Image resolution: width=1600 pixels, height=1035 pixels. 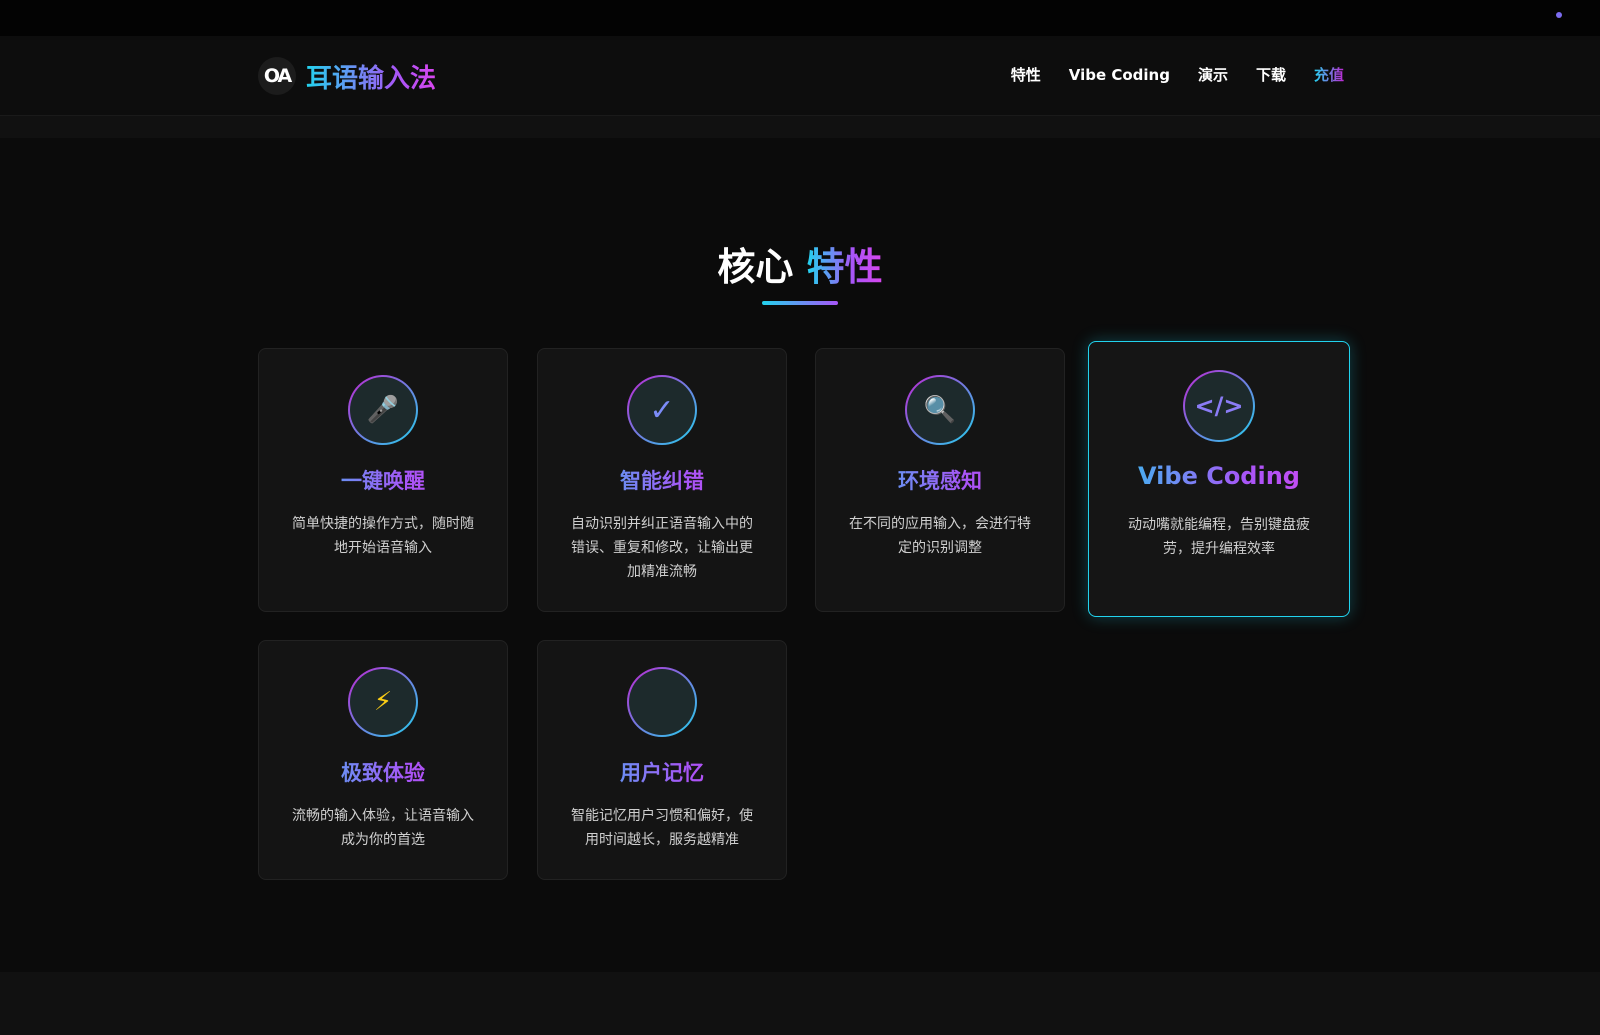 What do you see at coordinates (383, 828) in the screenshot?
I see `feature-description: 流畅的输入体验，让语音输入成为你的首选` at bounding box center [383, 828].